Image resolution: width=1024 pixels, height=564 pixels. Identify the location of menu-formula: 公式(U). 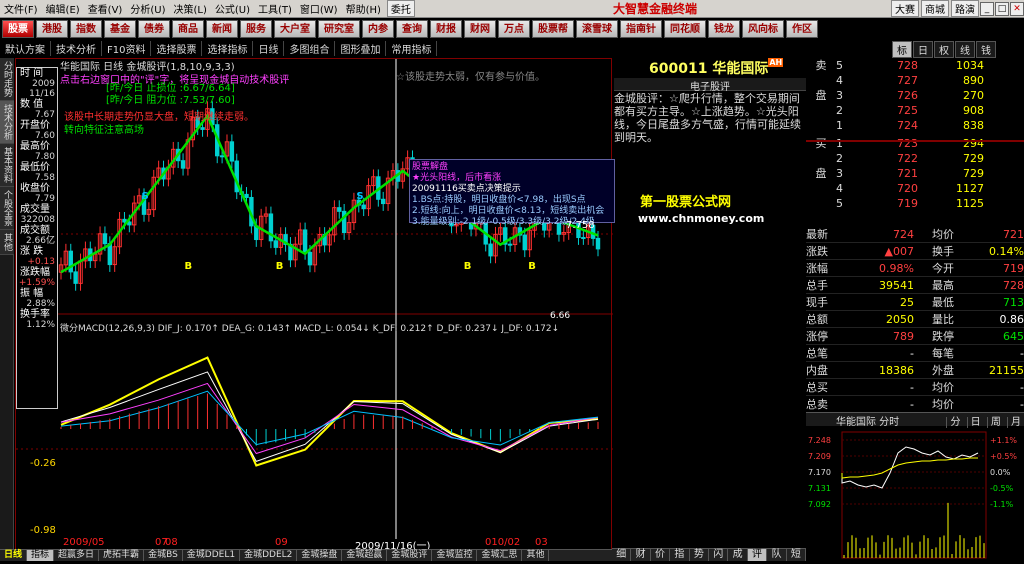
(232, 8).